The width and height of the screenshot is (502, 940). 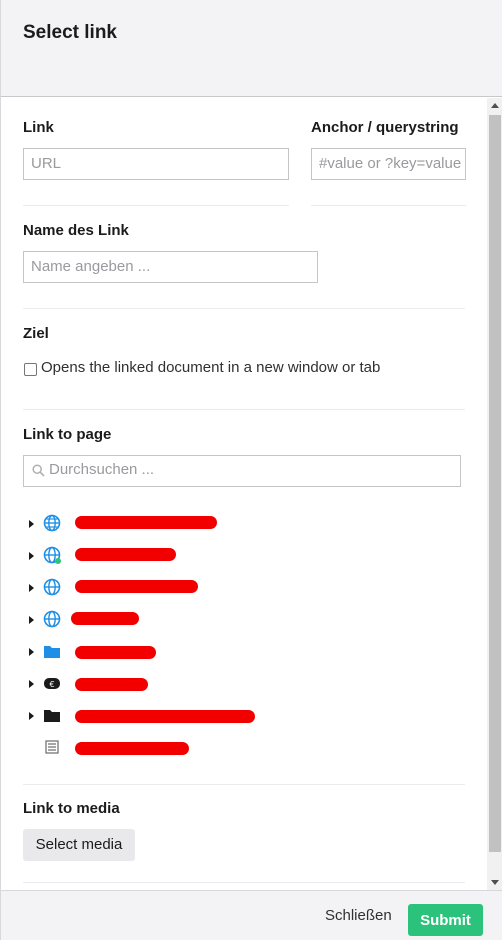 What do you see at coordinates (38, 470) in the screenshot?
I see `search-icon` at bounding box center [38, 470].